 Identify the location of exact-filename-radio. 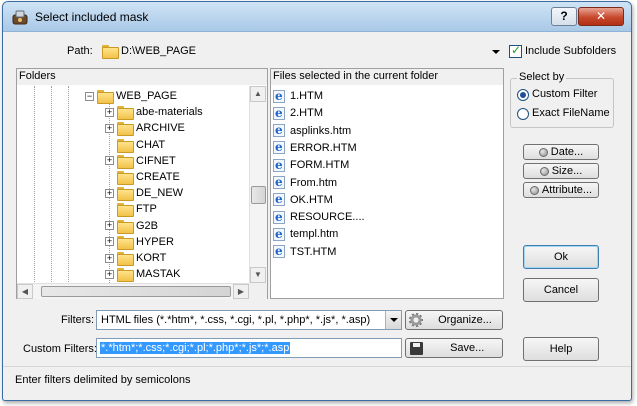
(523, 114).